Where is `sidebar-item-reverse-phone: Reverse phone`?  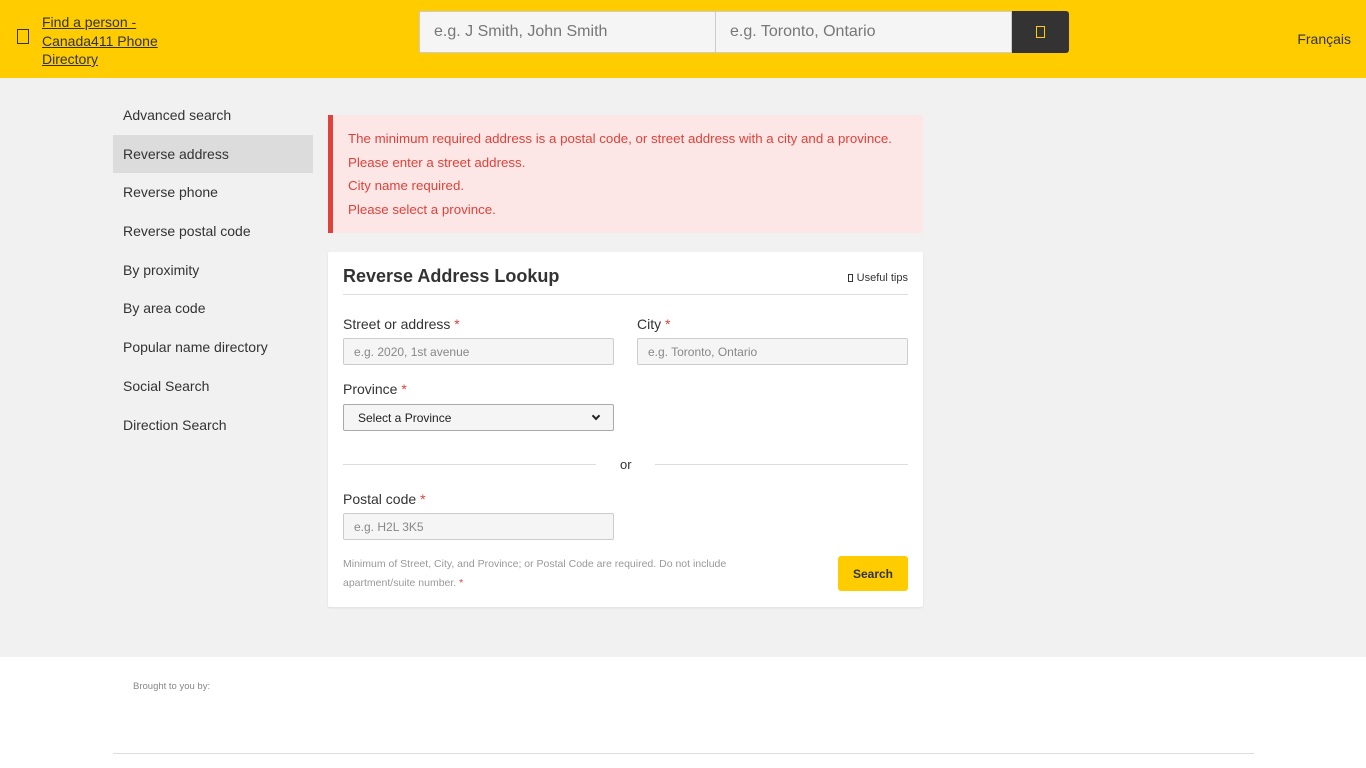
sidebar-item-reverse-phone: Reverse phone is located at coordinates (213, 192).